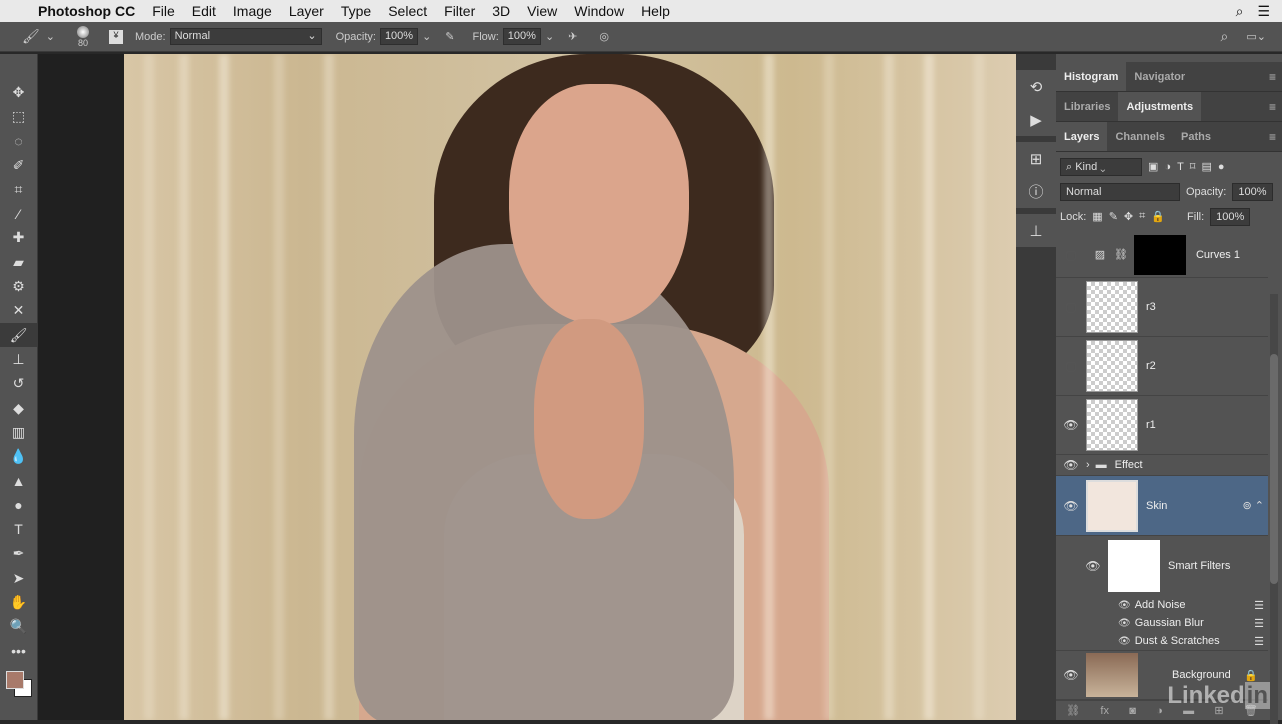 This screenshot has height=724, width=1282. What do you see at coordinates (18, 384) in the screenshot?
I see `history-brush-tool: ↺` at bounding box center [18, 384].